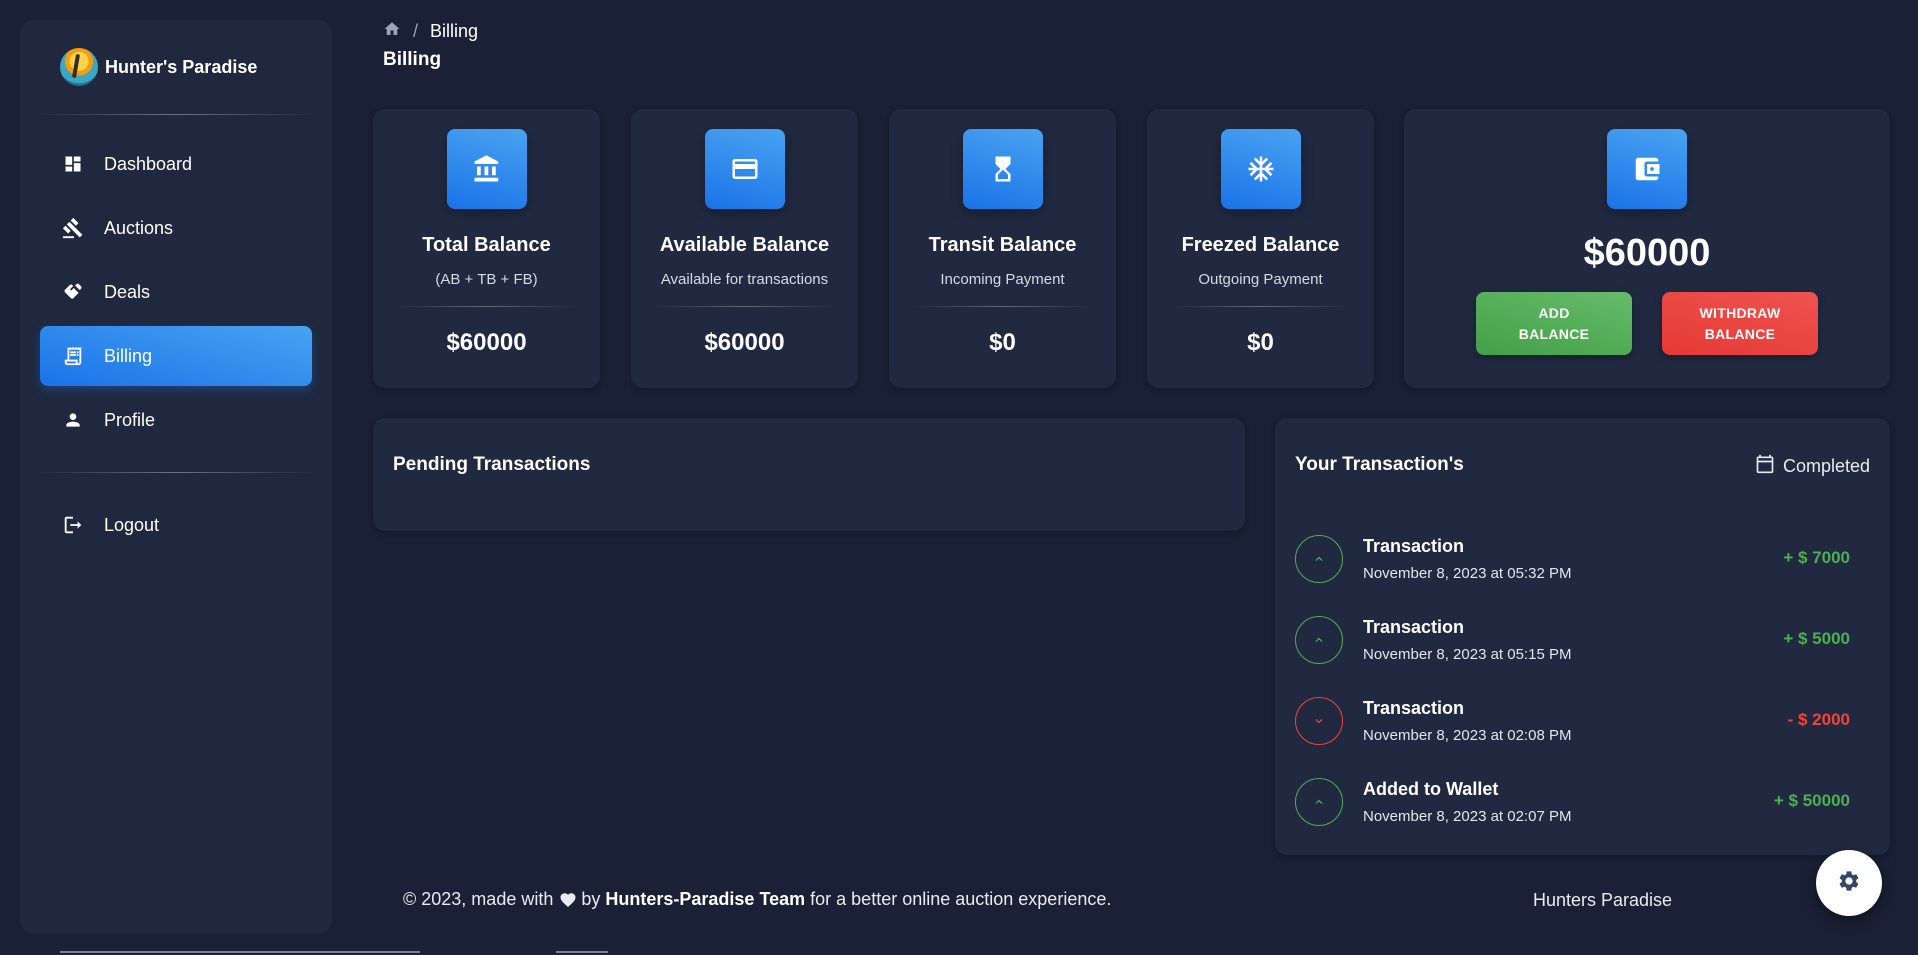 This screenshot has width=1918, height=955. What do you see at coordinates (176, 228) in the screenshot?
I see `sidebar-item-auctions: Auctions` at bounding box center [176, 228].